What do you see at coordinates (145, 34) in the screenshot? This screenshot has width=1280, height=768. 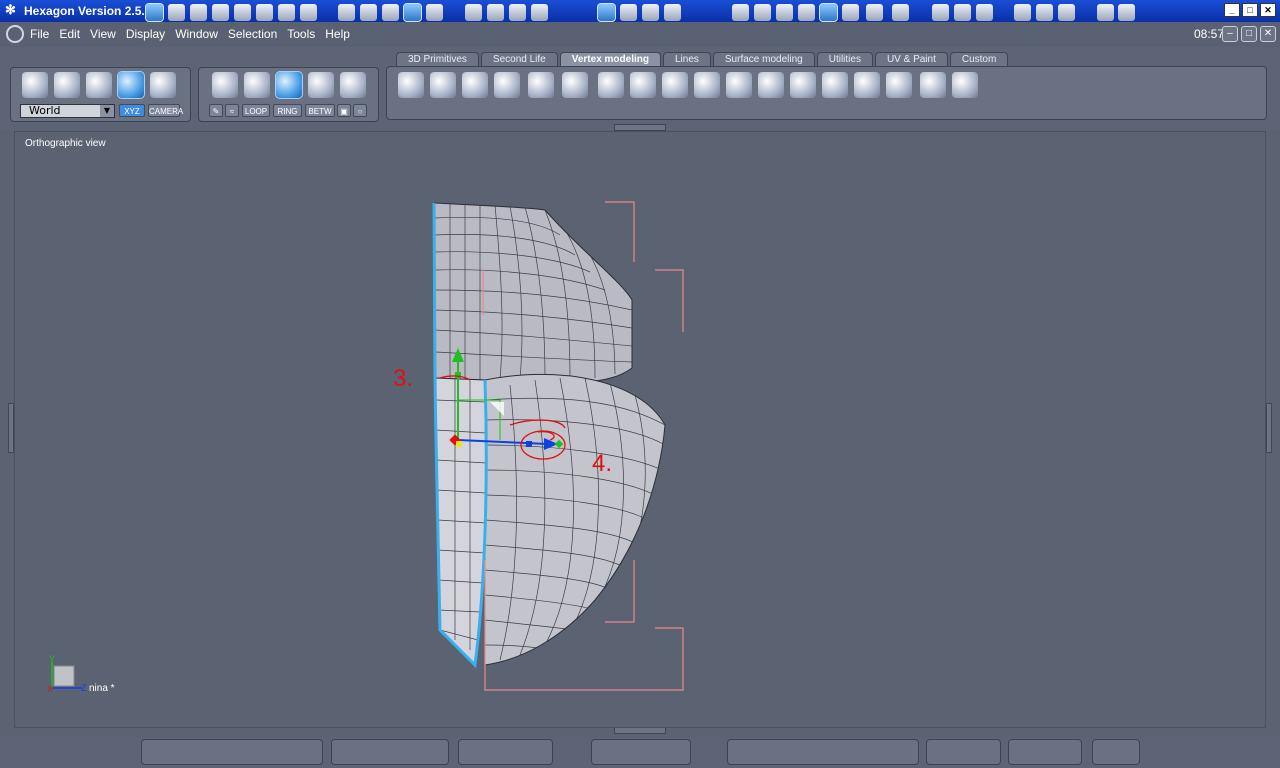 I see `menu-display: Display` at bounding box center [145, 34].